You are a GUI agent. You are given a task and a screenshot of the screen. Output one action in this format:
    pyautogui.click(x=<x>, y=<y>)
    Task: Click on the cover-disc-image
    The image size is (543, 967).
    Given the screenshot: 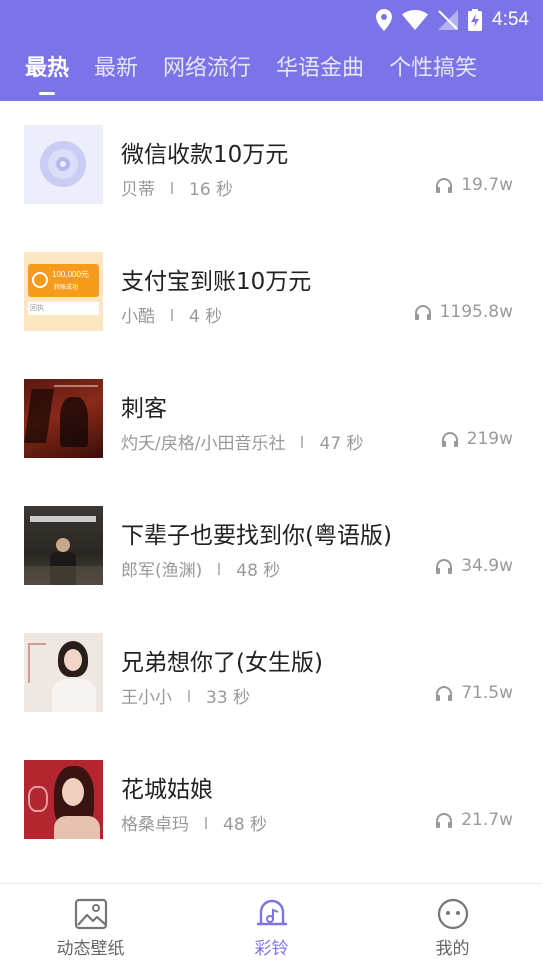 What is the action you would take?
    pyautogui.click(x=63, y=164)
    